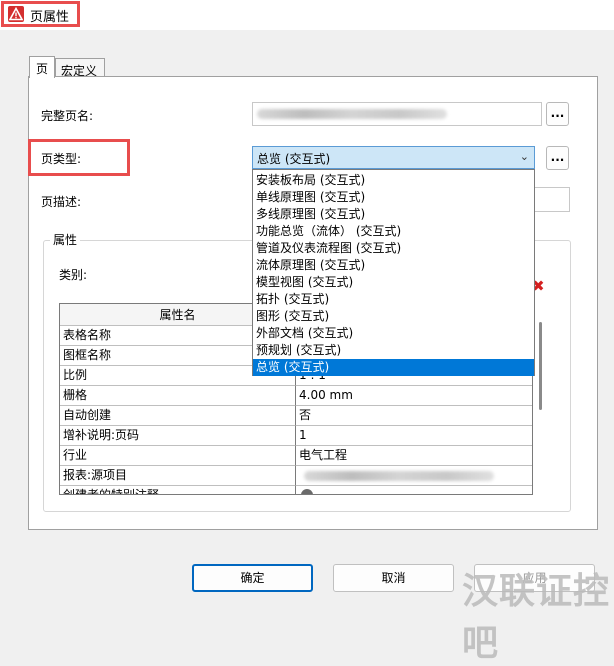  Describe the element at coordinates (393, 214) in the screenshot. I see `dropdown-option: 多线原理图 (交互式)` at that location.